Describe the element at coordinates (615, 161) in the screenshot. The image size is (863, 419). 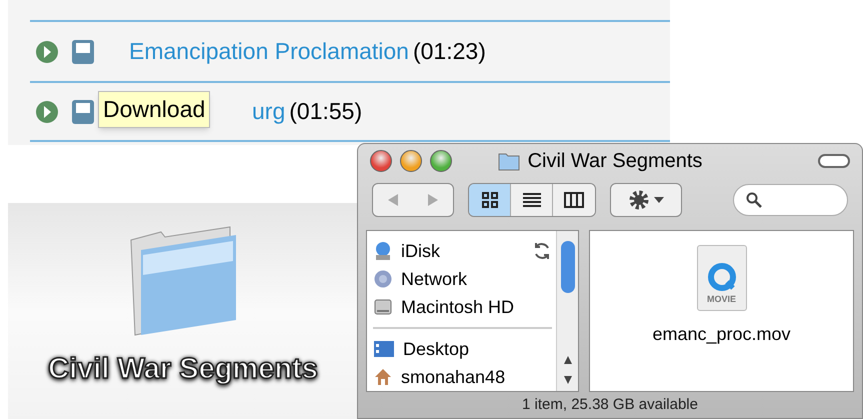
I see `window-title: Civil War Segments` at that location.